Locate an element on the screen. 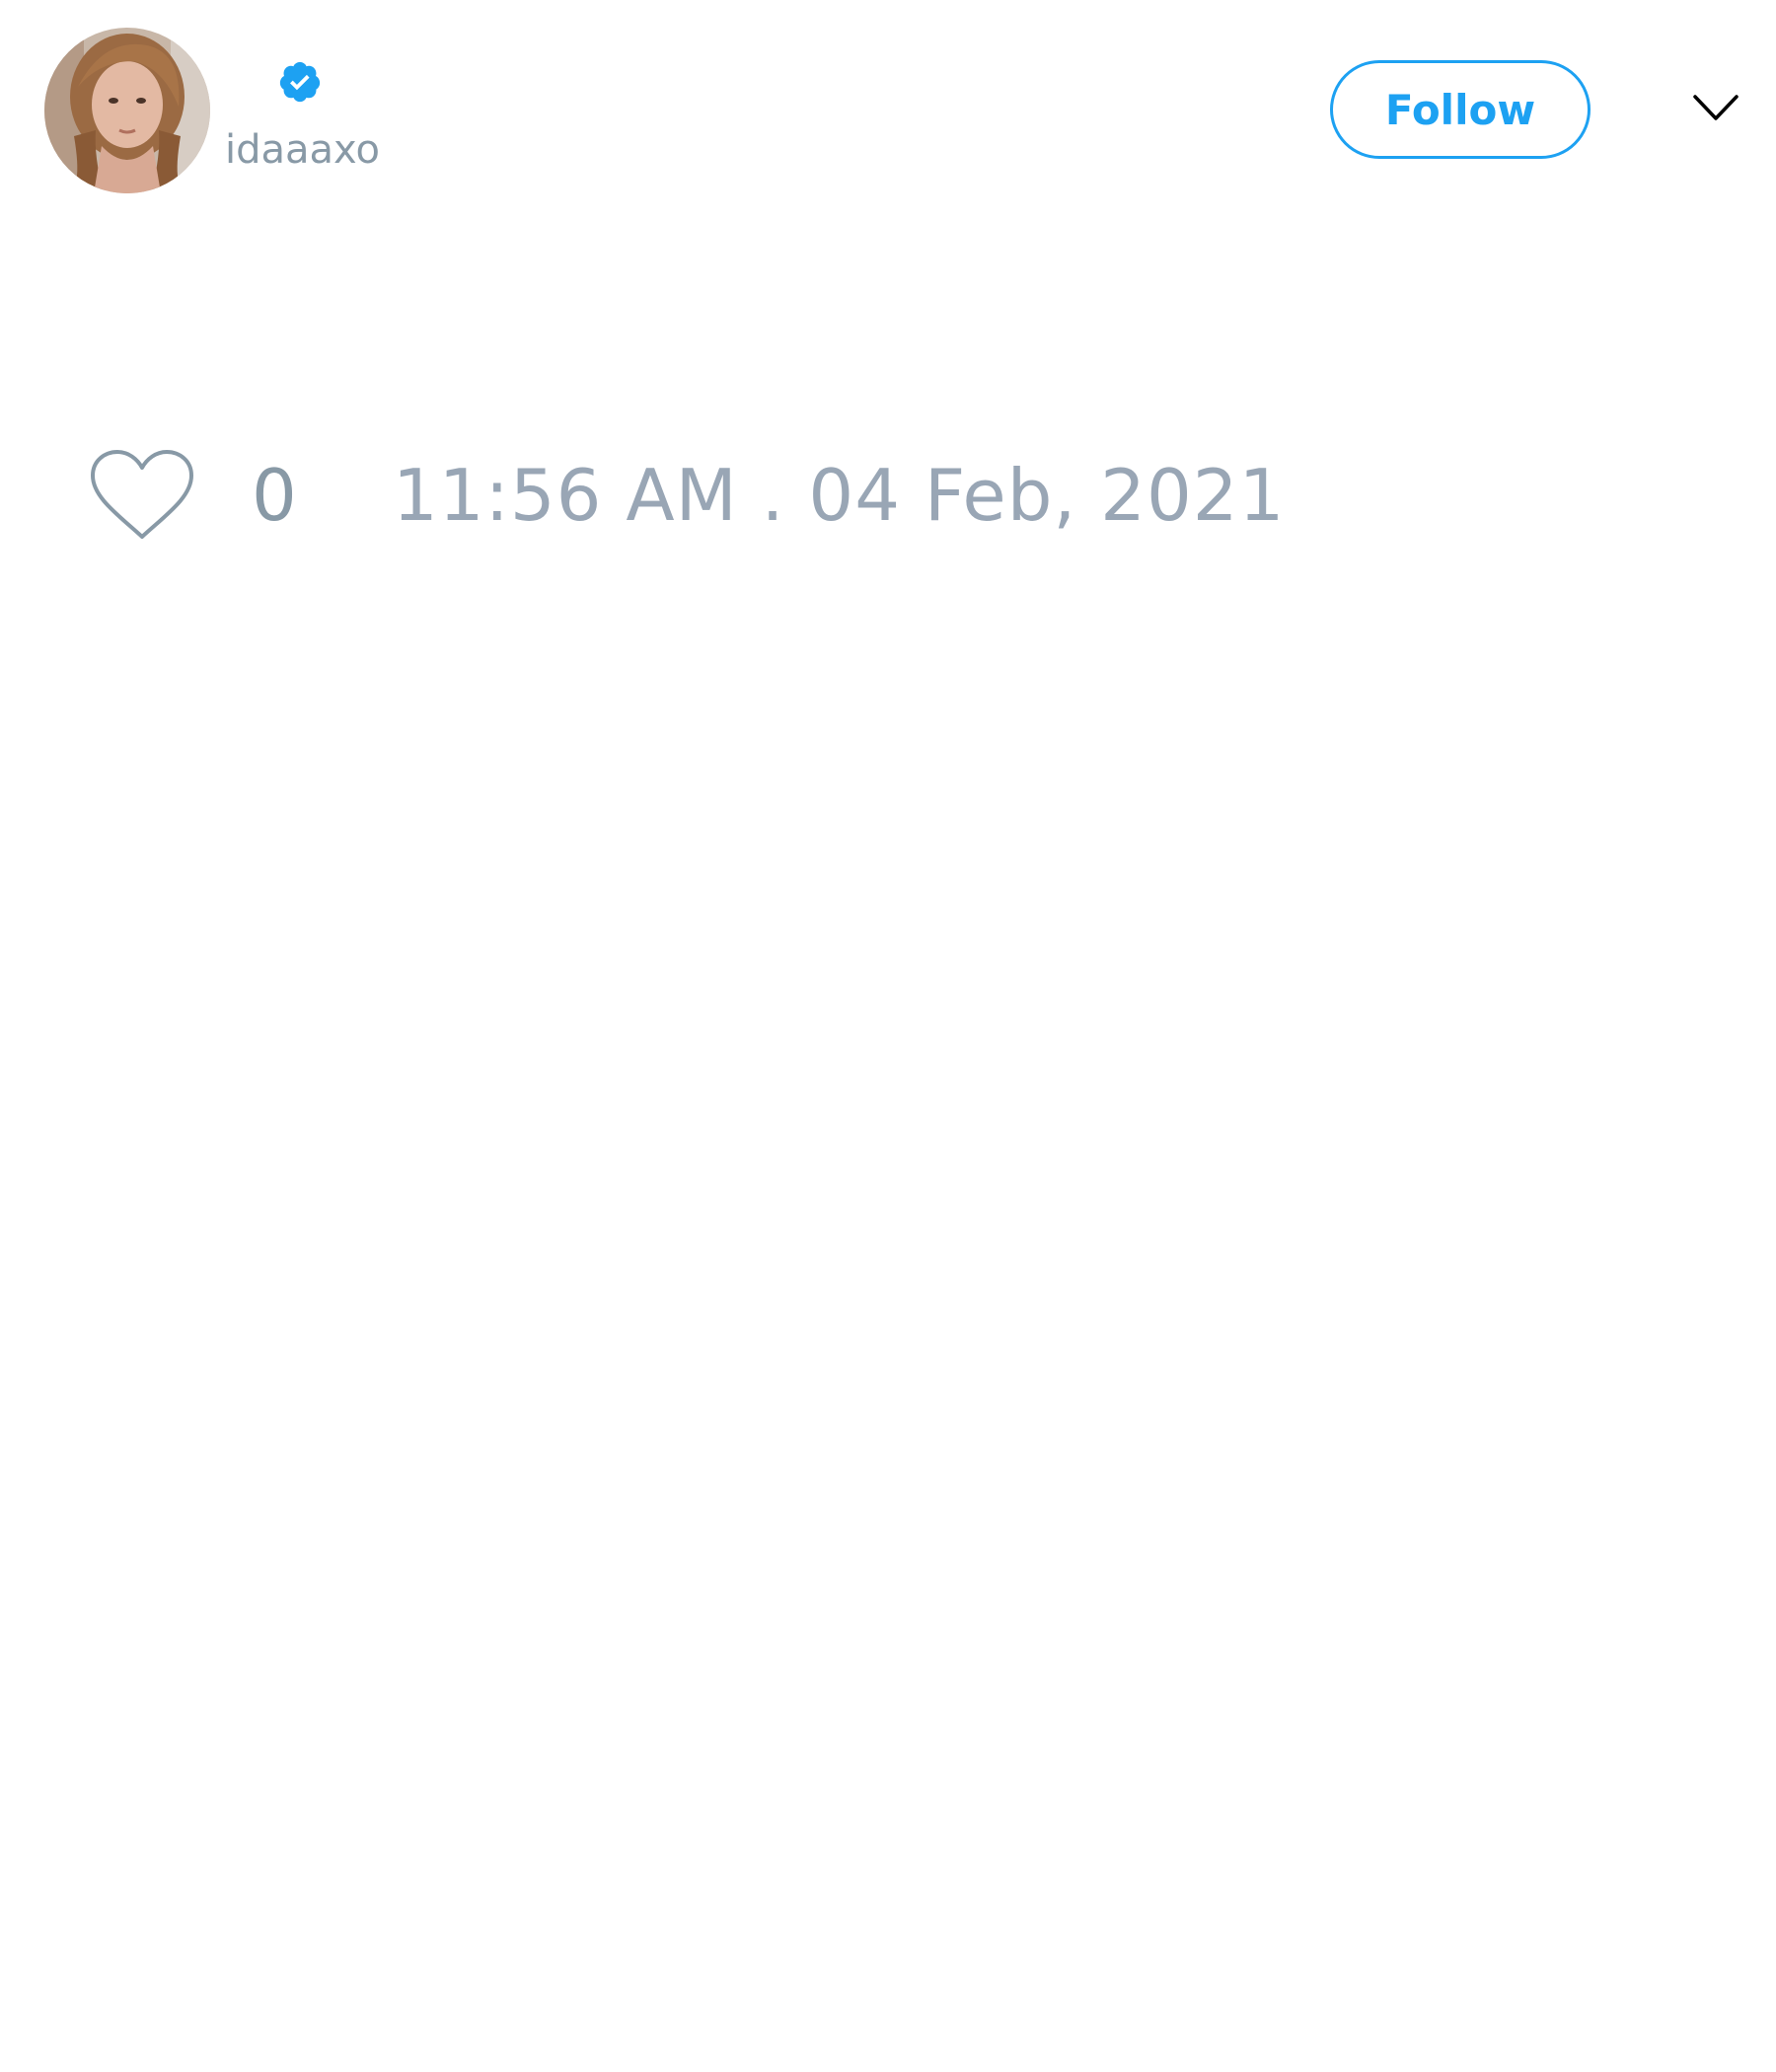 The width and height of the screenshot is (1776, 2072). like-count: 0 is located at coordinates (274, 496).